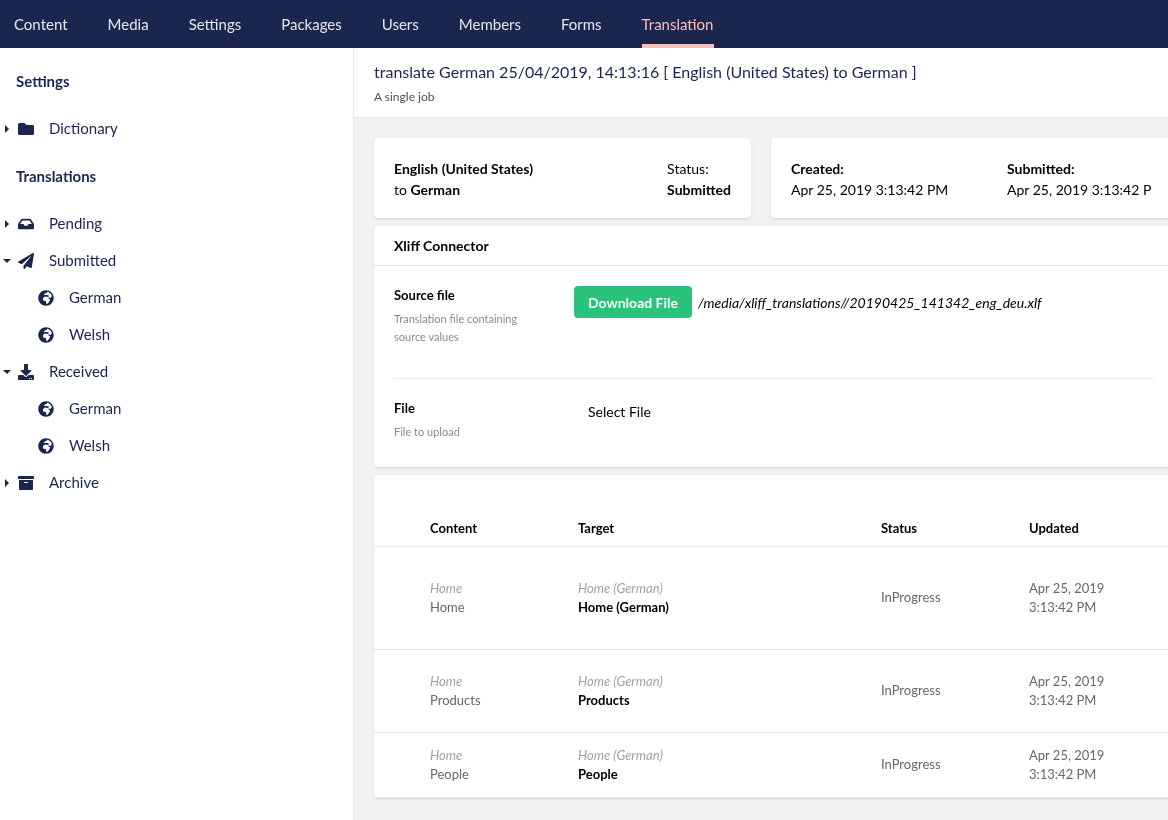  What do you see at coordinates (83, 128) in the screenshot?
I see `tree-item: Dictionary` at bounding box center [83, 128].